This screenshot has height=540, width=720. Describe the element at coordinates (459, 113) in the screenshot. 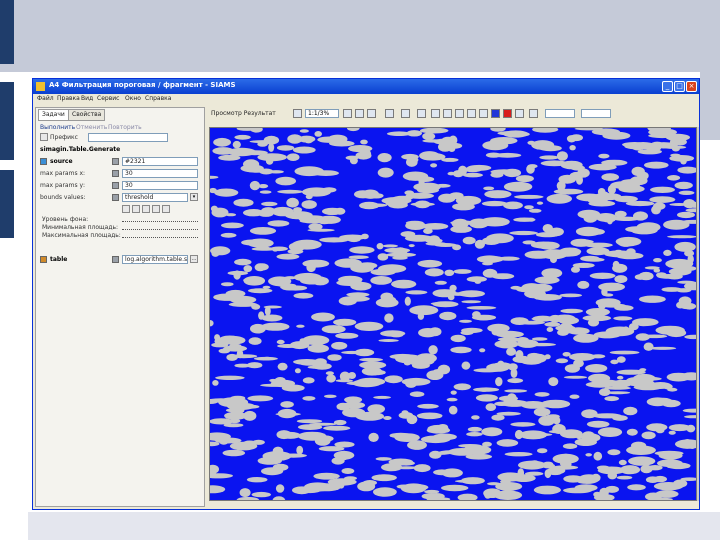

I see `cursor-icon` at that location.